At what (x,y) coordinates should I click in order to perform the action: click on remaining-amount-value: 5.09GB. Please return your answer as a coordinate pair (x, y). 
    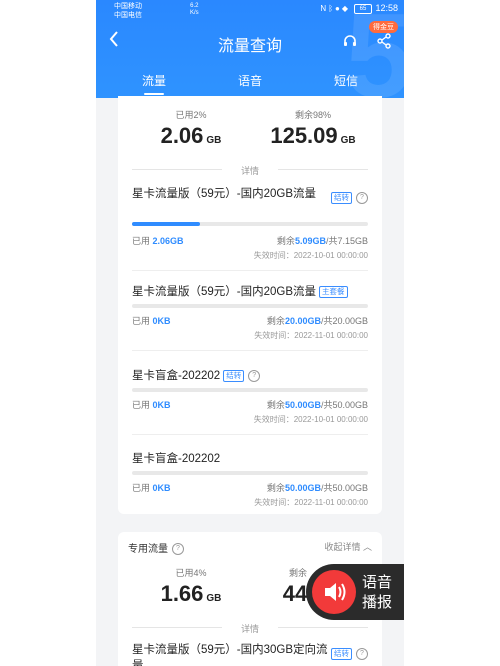
    Looking at the image, I should click on (310, 241).